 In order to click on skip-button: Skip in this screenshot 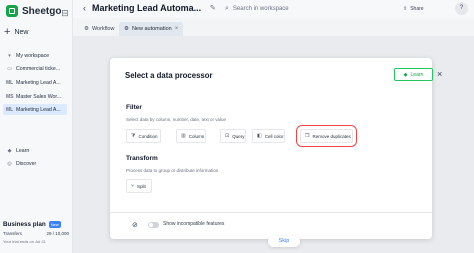, I will do `click(284, 241)`.